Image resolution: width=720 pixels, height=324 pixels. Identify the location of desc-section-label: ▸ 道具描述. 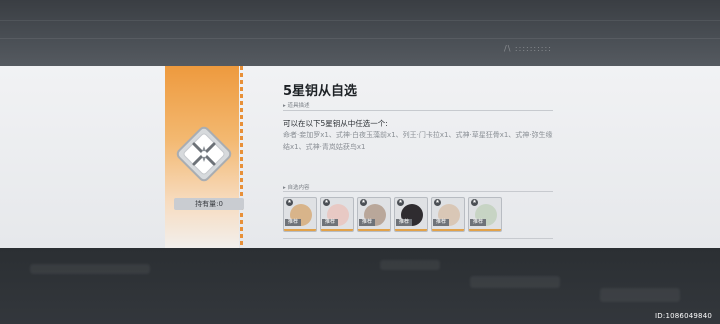
(296, 106).